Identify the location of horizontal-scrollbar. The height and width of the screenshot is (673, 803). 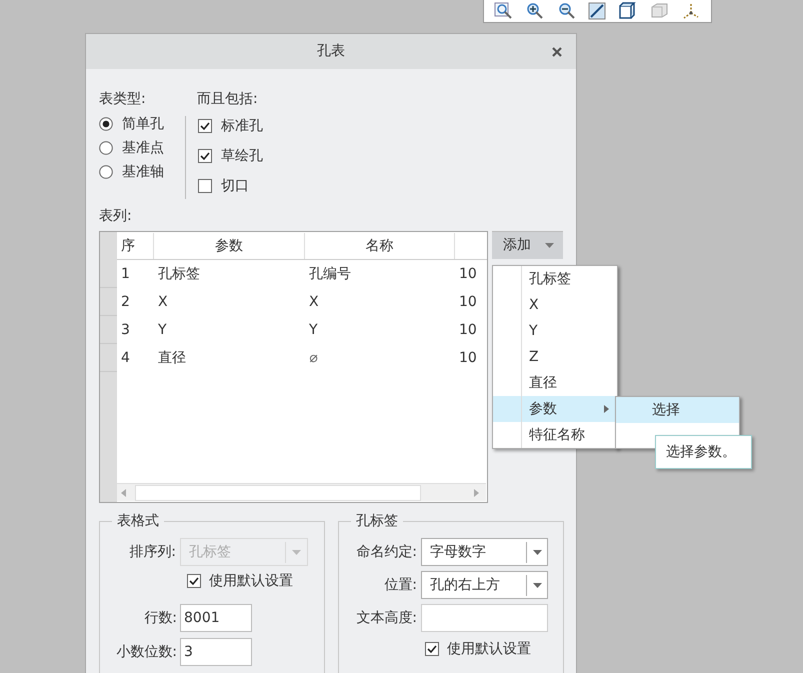
(301, 492).